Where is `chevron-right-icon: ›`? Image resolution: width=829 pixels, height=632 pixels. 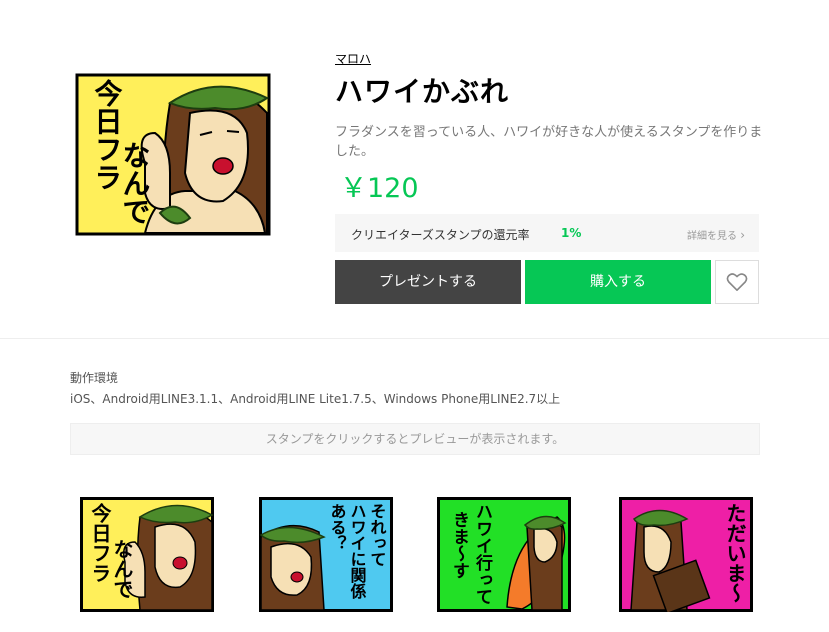 chevron-right-icon: › is located at coordinates (742, 235).